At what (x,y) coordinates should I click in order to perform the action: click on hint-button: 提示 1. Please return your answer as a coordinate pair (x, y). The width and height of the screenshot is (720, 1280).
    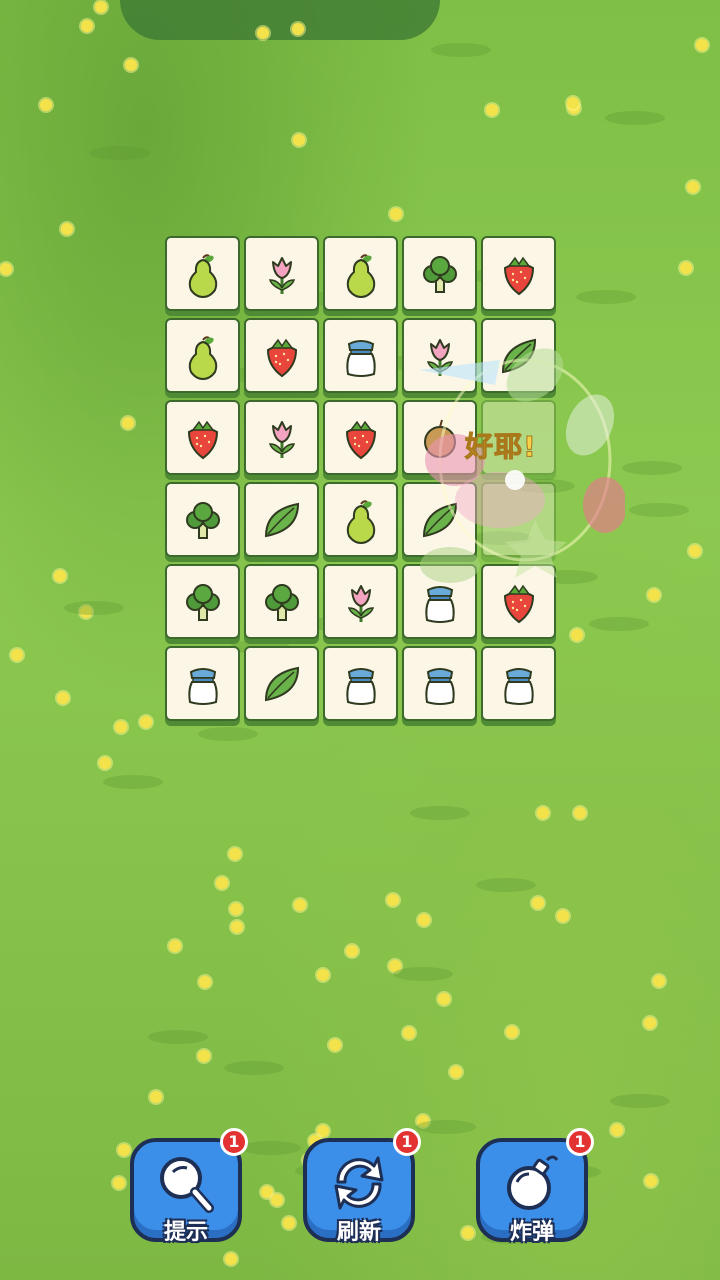
    Looking at the image, I should click on (189, 1186).